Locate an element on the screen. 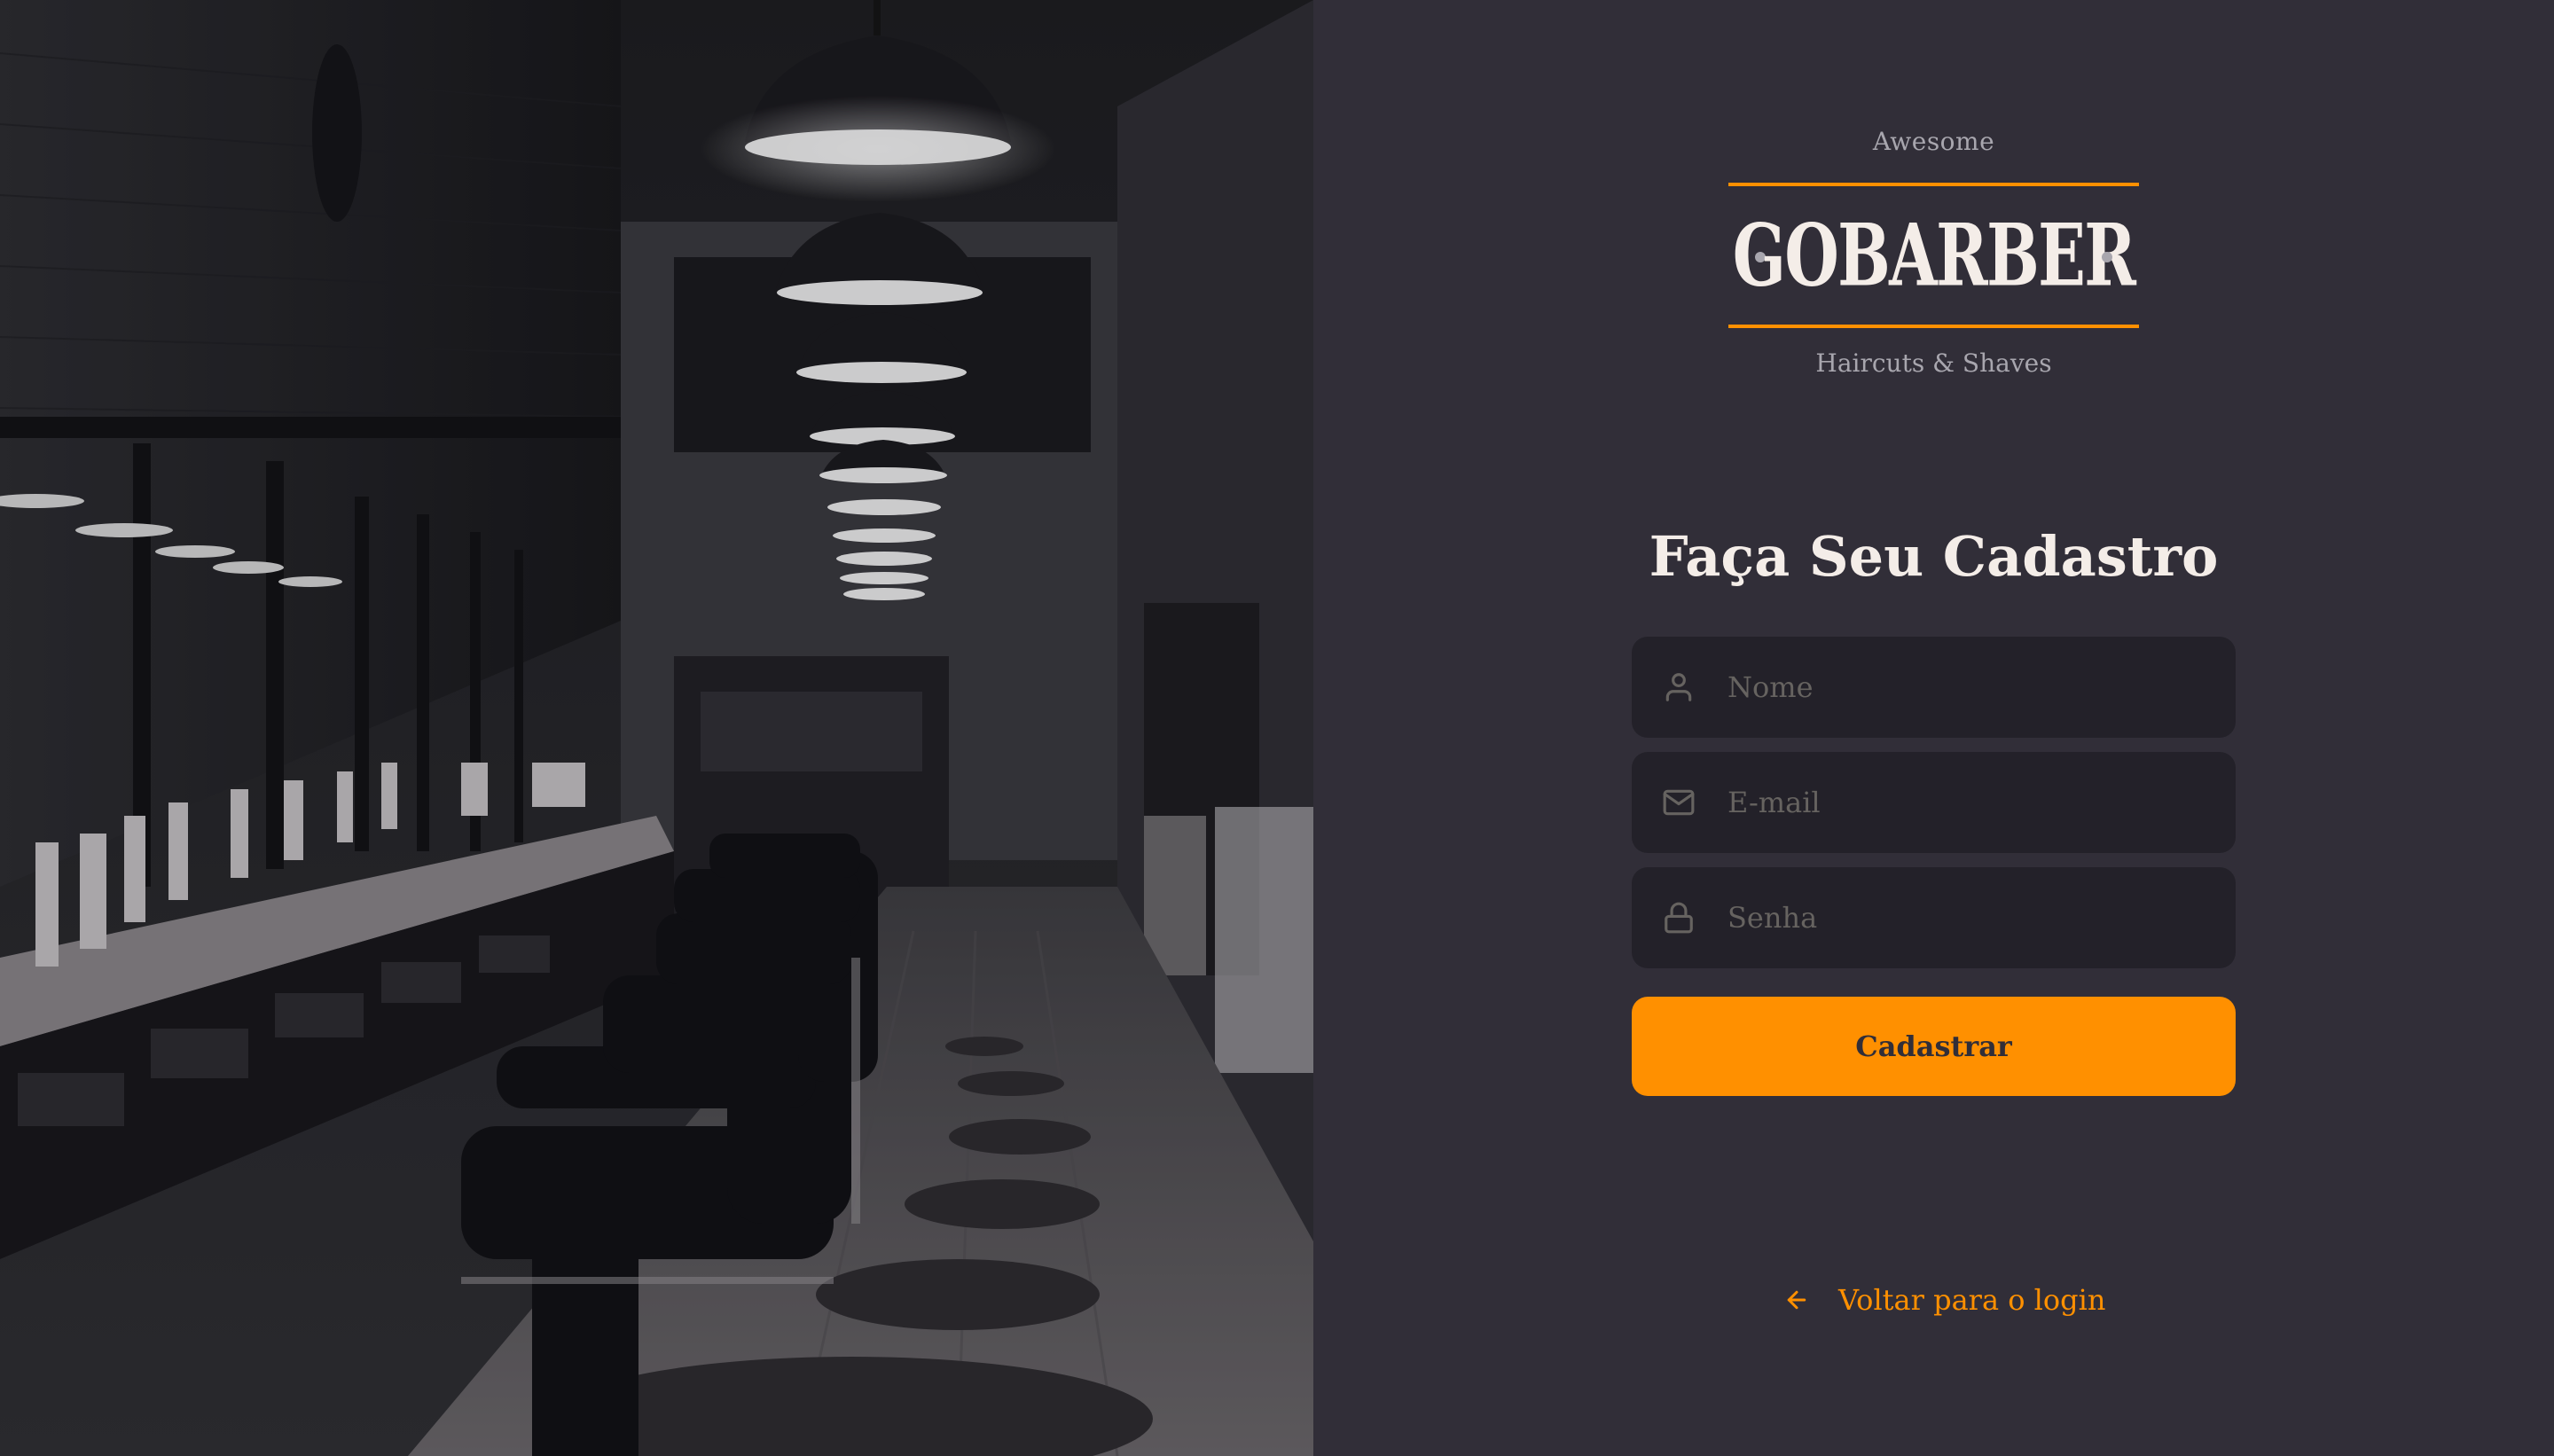 This screenshot has width=2554, height=1456. arrow-left-icon is located at coordinates (1796, 1300).